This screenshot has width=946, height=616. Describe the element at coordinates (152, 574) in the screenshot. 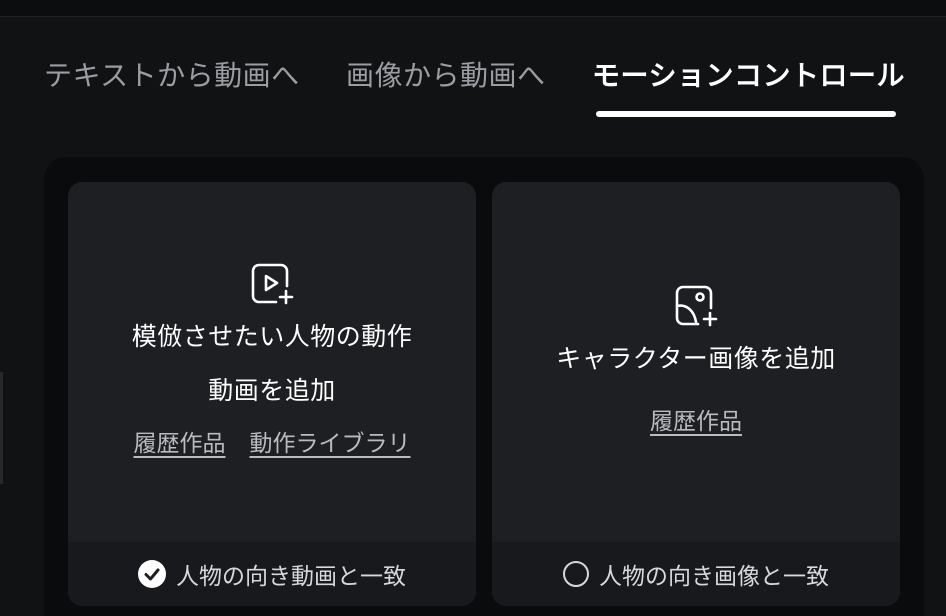

I see `checkmark-icon` at that location.